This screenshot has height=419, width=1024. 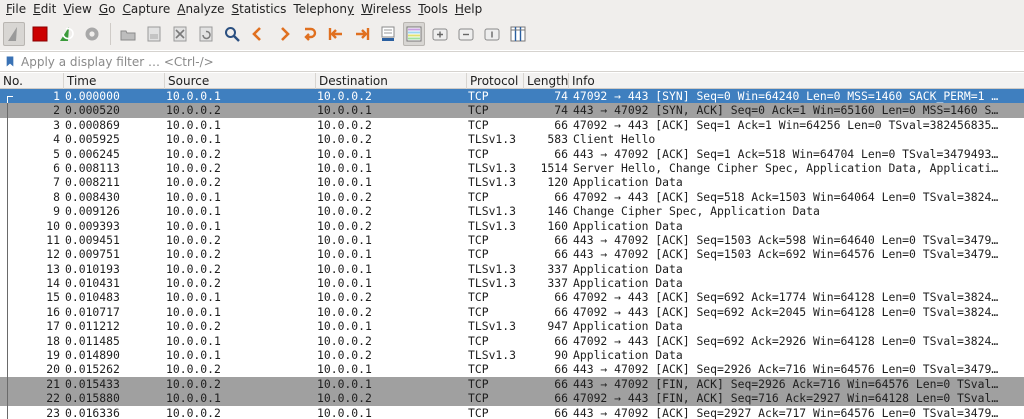 I want to click on reload-file-button, so click(x=206, y=34).